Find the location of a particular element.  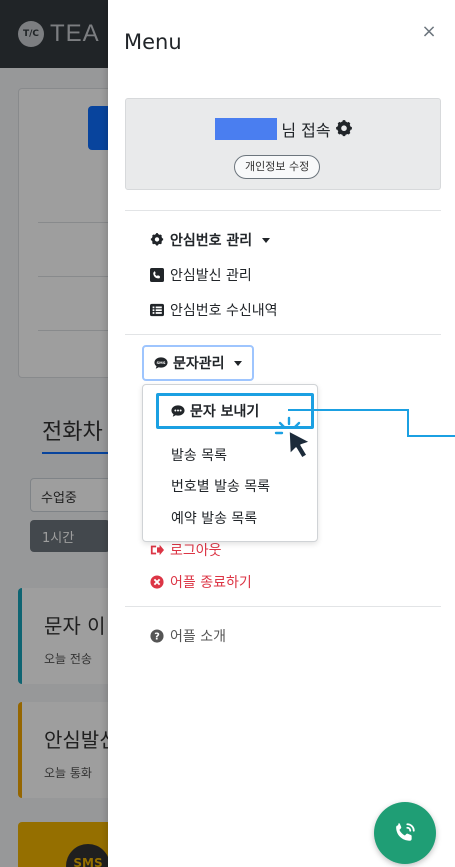

menu-safe-number-manage: 안심번호 관리 is located at coordinates (210, 240).